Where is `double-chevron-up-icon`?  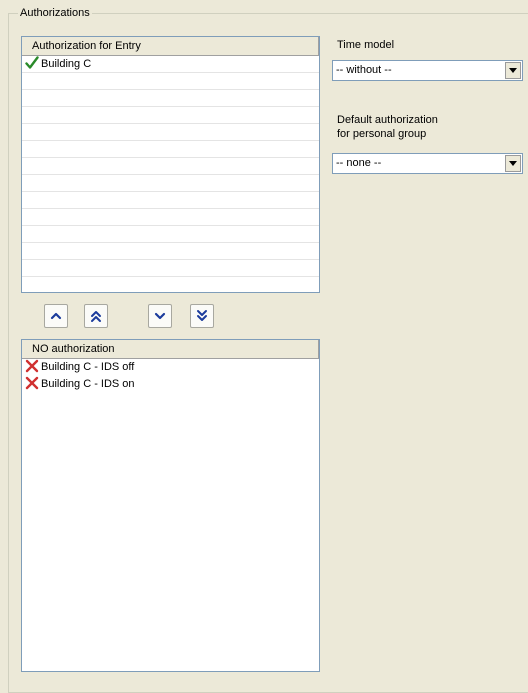 double-chevron-up-icon is located at coordinates (96, 316).